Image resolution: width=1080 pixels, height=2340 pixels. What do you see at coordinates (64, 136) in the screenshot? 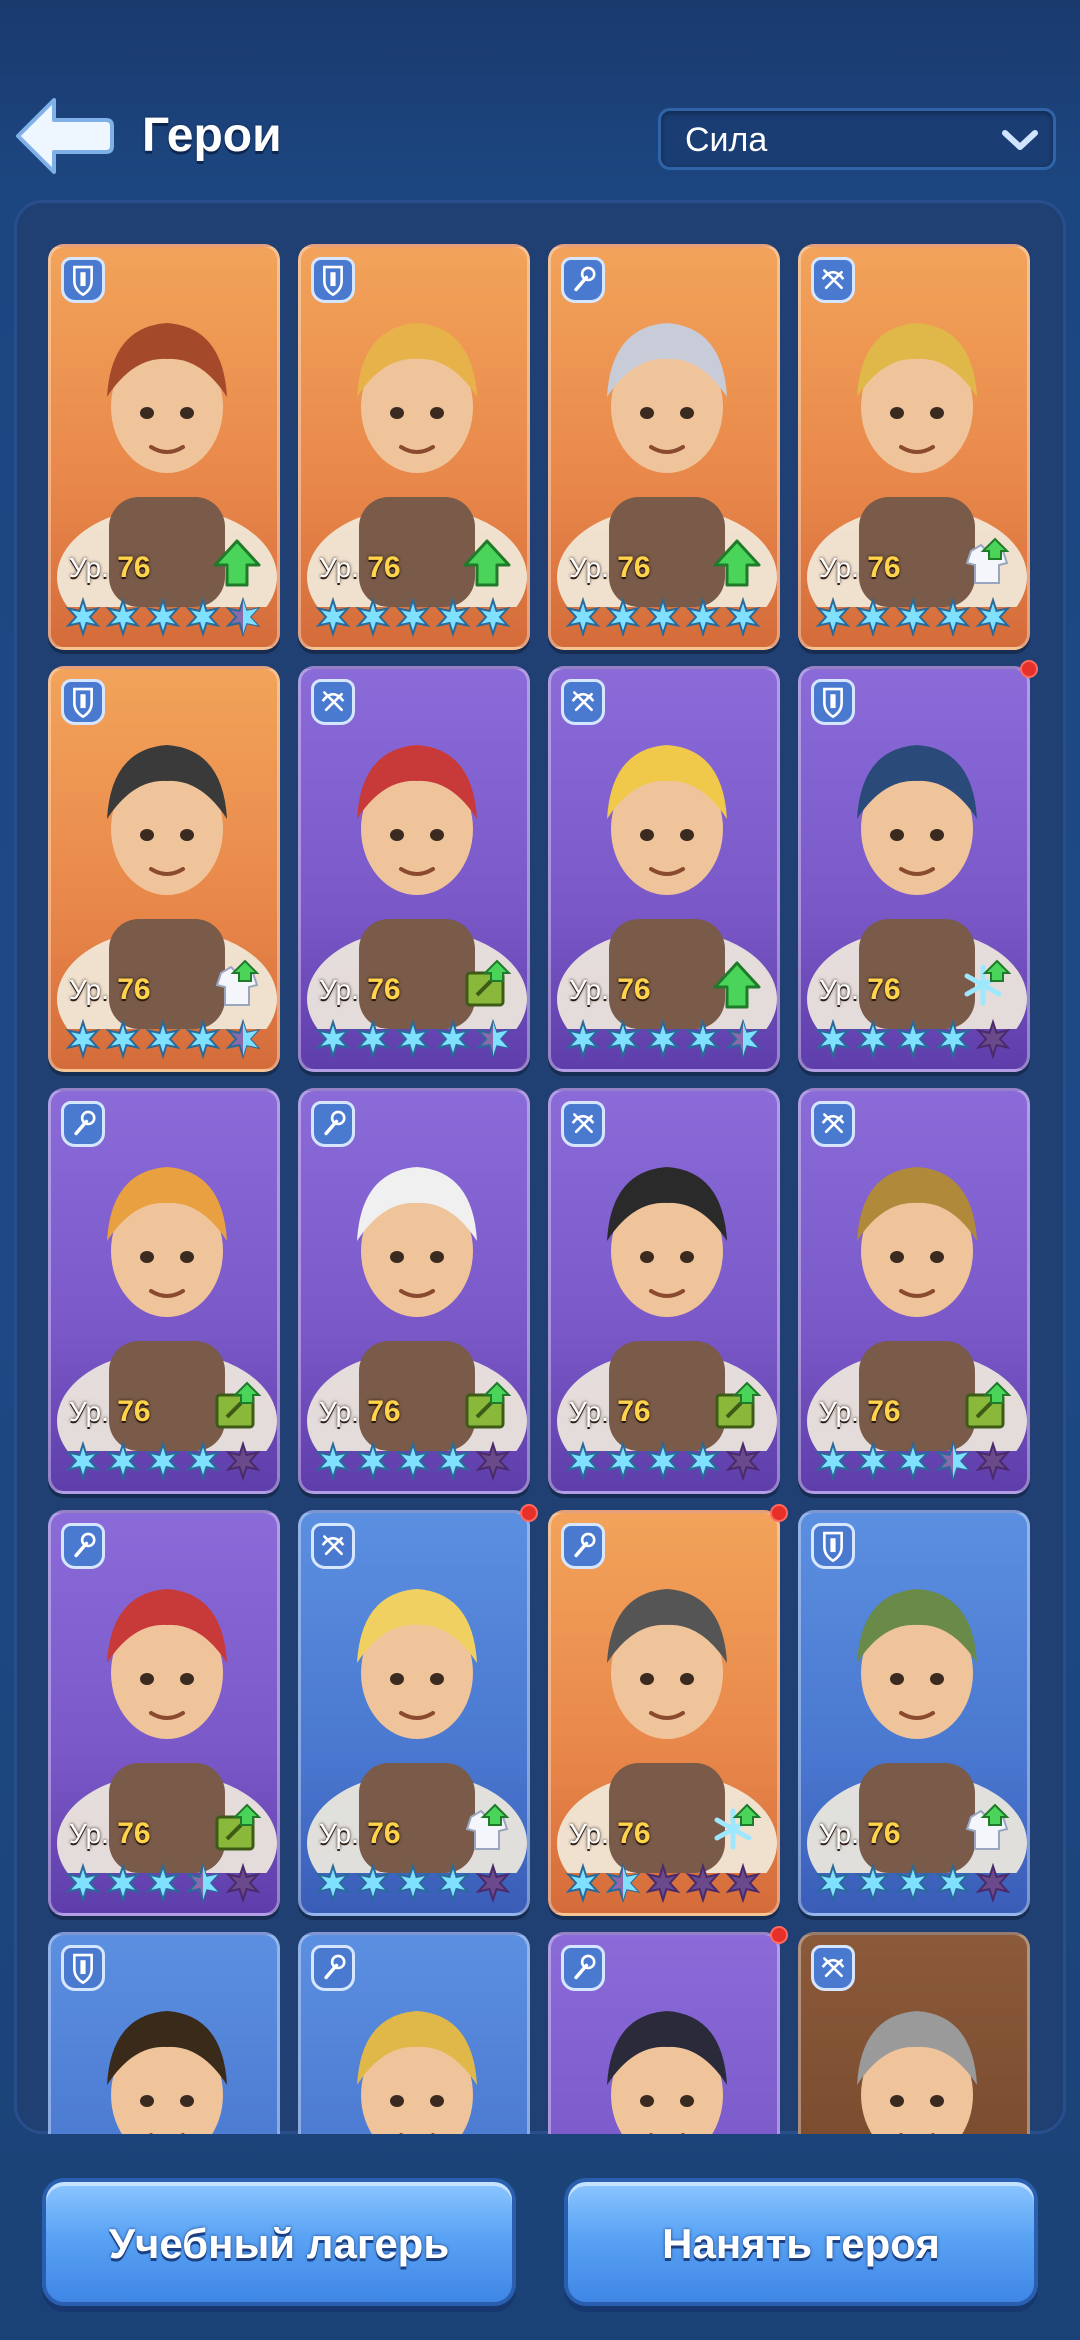
I see `back-arrow-icon` at bounding box center [64, 136].